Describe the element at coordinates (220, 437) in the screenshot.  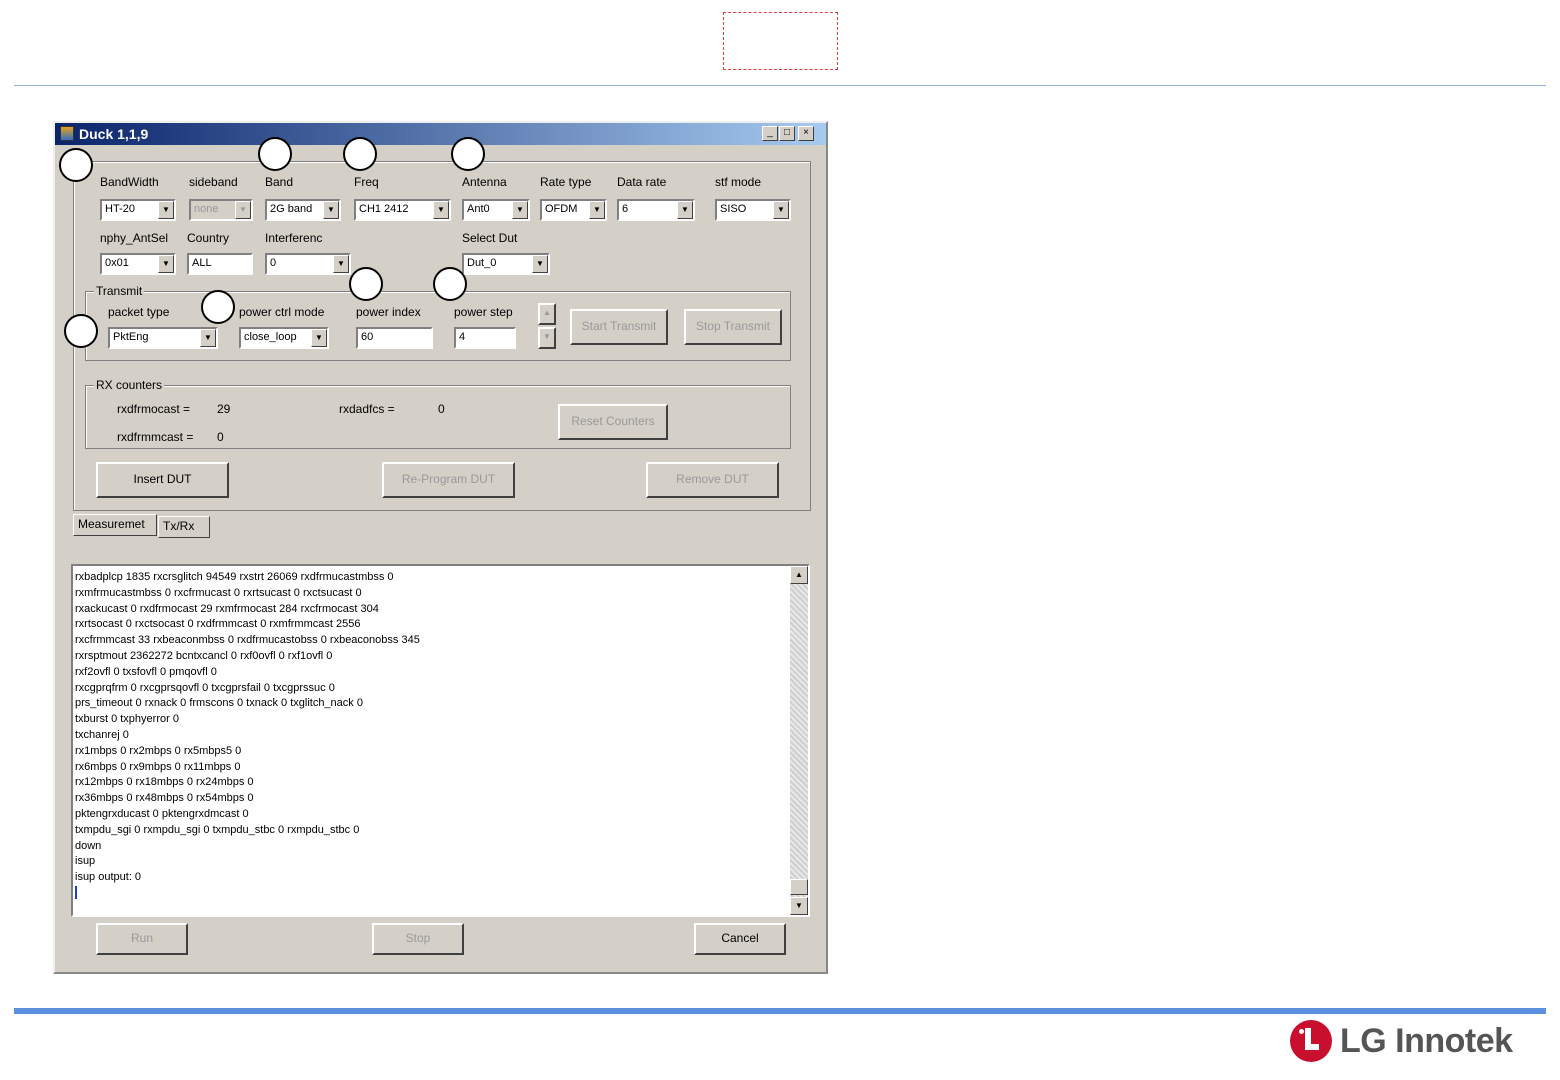
I see `rxdfrmmcast-value: 0` at that location.